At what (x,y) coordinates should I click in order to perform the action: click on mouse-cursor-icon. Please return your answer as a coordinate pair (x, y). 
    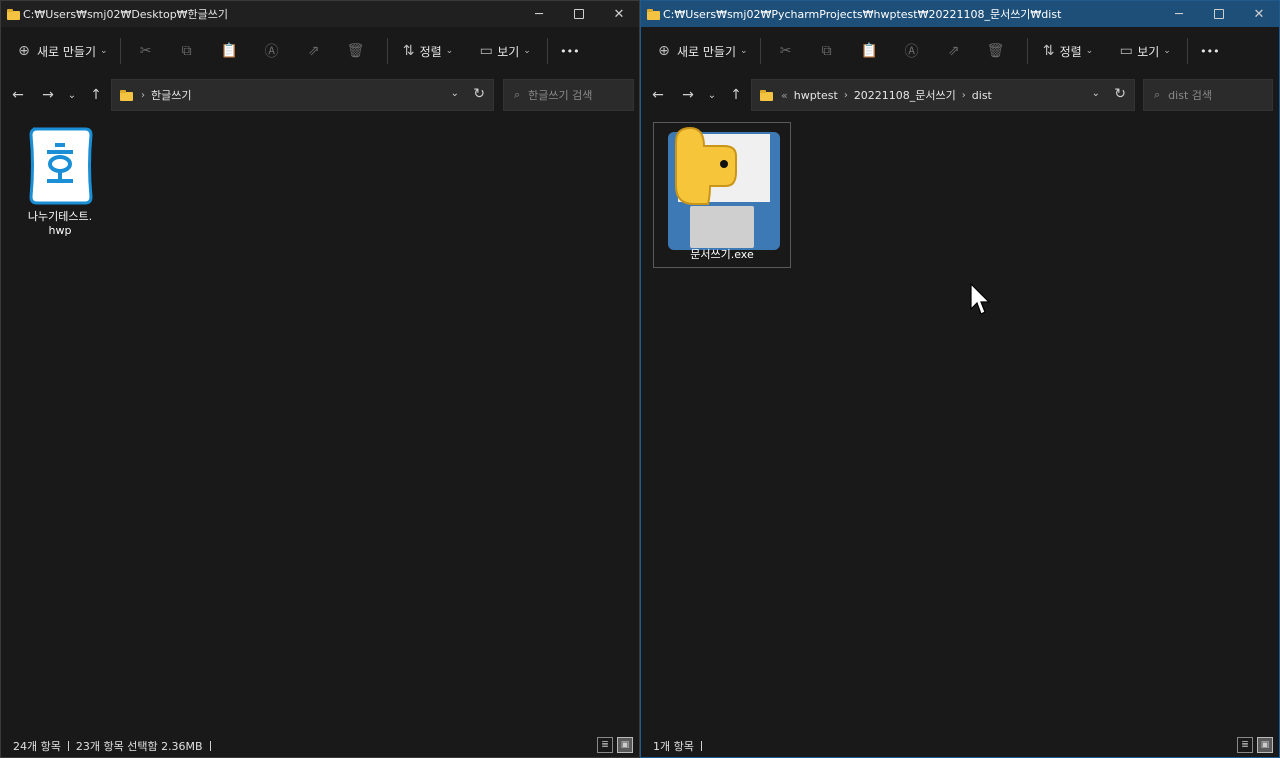
    Looking at the image, I should click on (980, 299).